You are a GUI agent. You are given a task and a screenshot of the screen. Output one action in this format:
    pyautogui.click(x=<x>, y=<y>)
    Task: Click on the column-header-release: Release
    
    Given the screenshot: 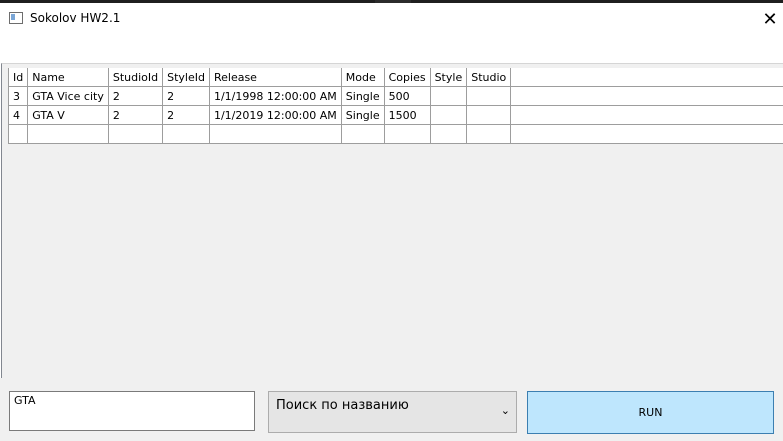 What is the action you would take?
    pyautogui.click(x=275, y=77)
    